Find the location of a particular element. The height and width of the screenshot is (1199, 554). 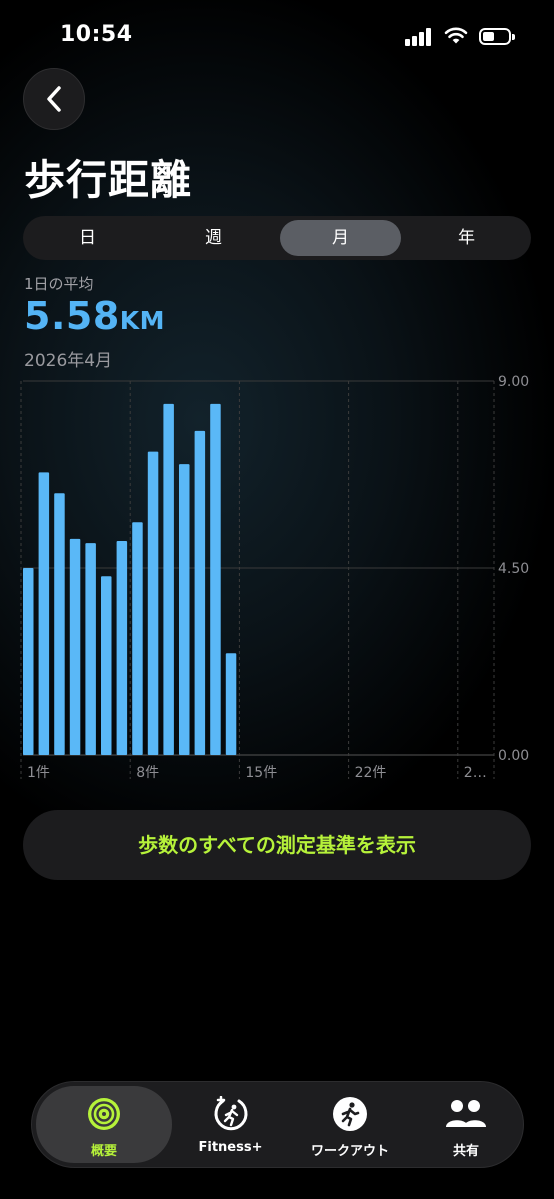

status-time: 10:54 is located at coordinates (96, 34).